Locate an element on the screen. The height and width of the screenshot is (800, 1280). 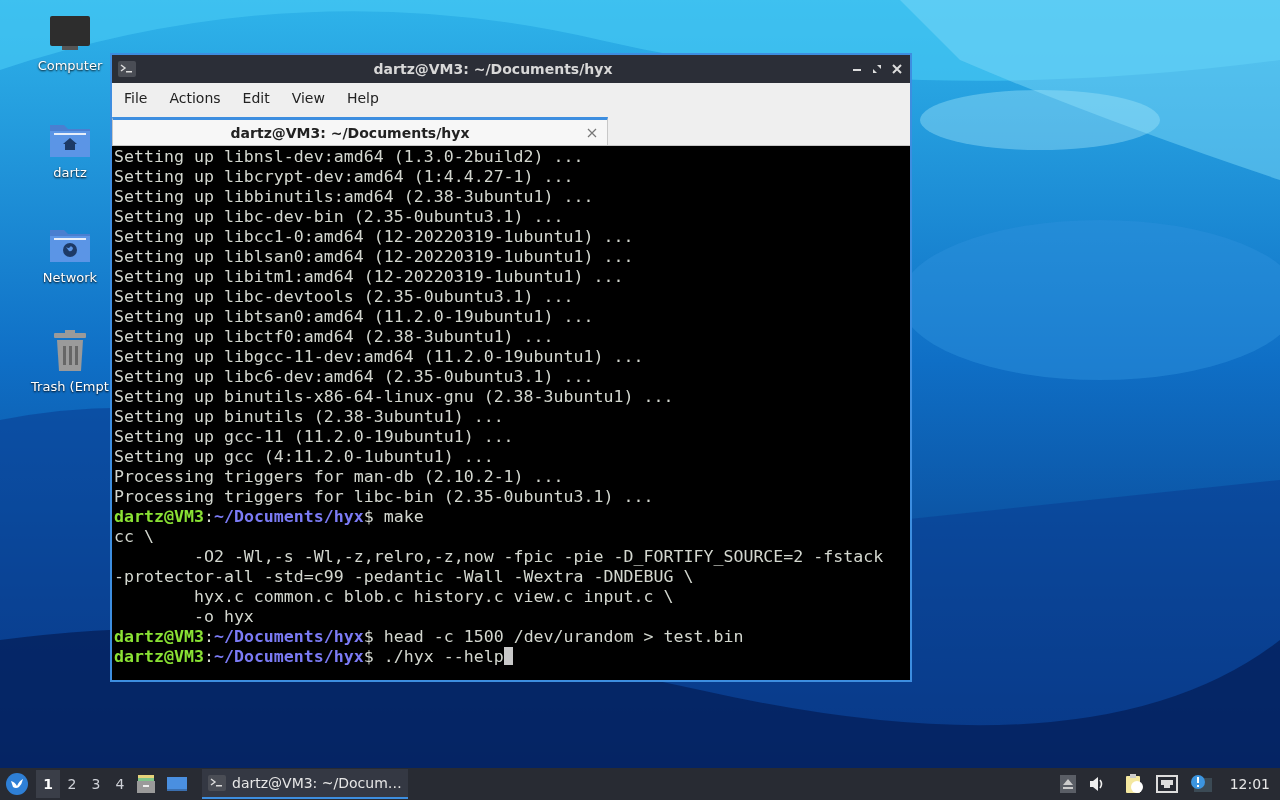
prompt-line: dartz@VM3:~/Documents/hyx$ make is located at coordinates (269, 517).